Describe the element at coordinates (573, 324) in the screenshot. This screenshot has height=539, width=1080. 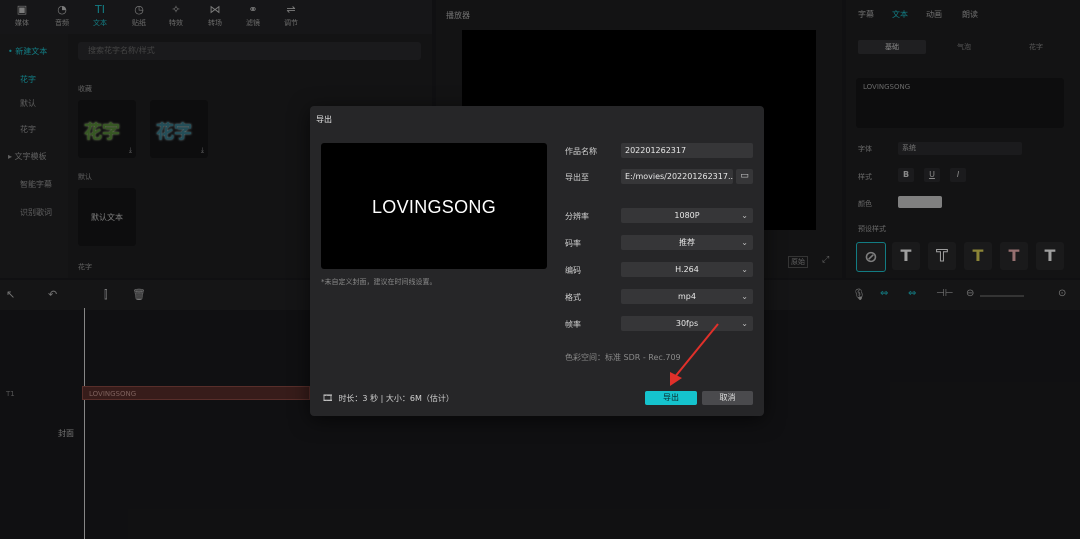
I see `fps-label: 帧率` at that location.